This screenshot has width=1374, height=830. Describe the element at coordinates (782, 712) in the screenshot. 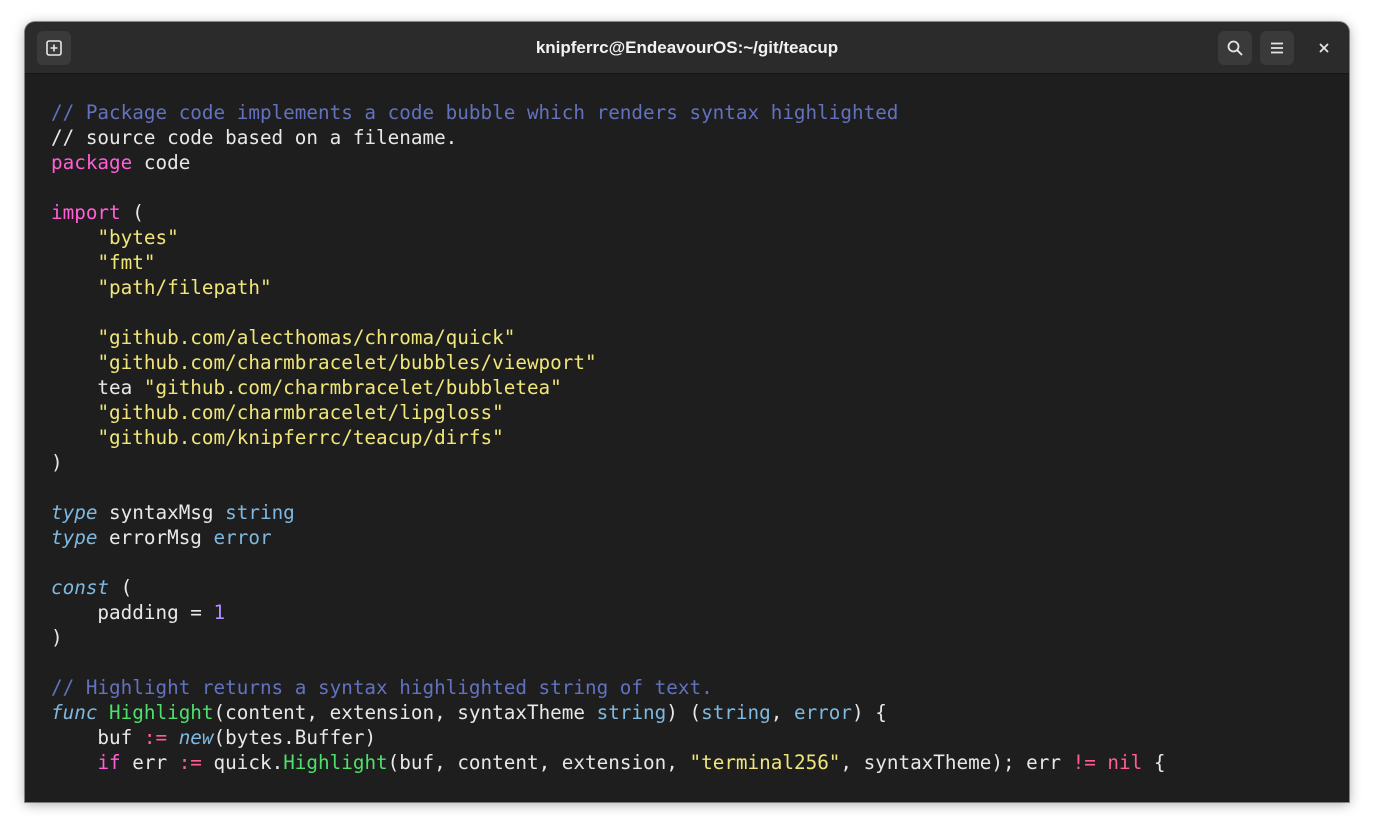

I see `code-token: ,` at that location.